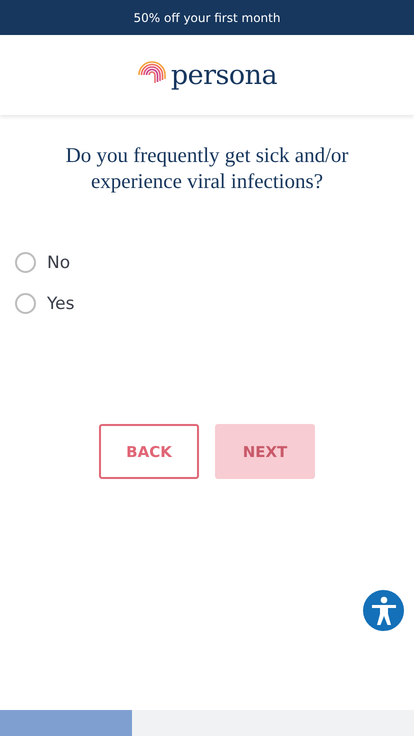 This screenshot has width=414, height=736. I want to click on accessibility-icon, so click(383, 611).